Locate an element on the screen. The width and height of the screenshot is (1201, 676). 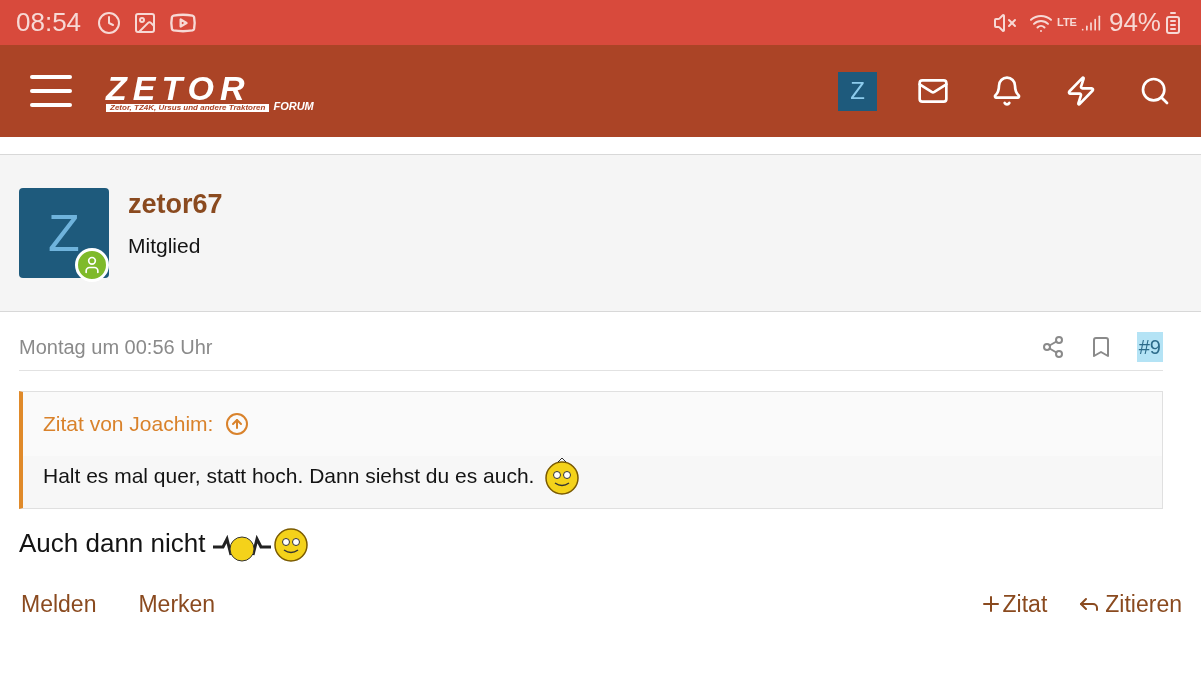
menu-icon is located at coordinates (51, 91).